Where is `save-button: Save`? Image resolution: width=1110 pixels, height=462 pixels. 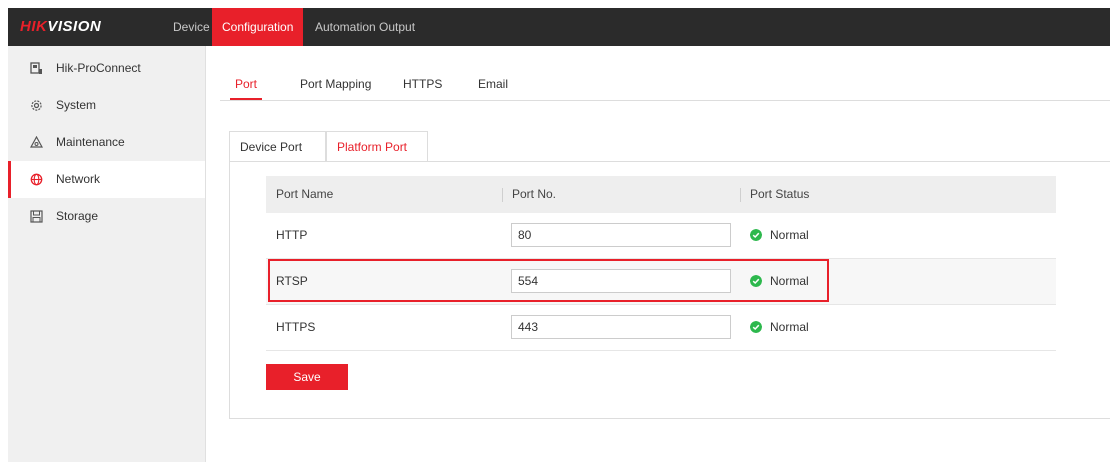
save-button: Save is located at coordinates (307, 377).